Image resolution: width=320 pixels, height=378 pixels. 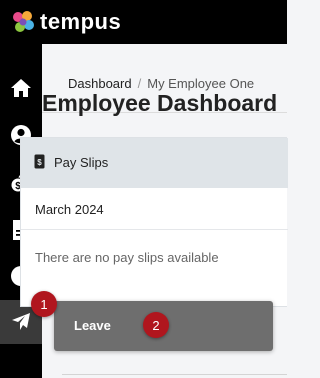 I want to click on breadcrumb: Dashboard / My Employee One, so click(x=161, y=83).